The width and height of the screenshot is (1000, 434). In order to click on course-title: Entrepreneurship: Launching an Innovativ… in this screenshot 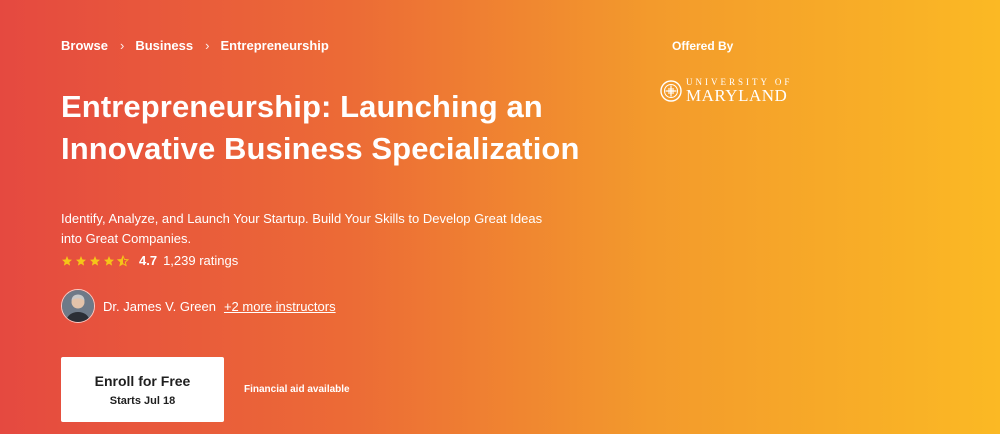, I will do `click(320, 127)`.